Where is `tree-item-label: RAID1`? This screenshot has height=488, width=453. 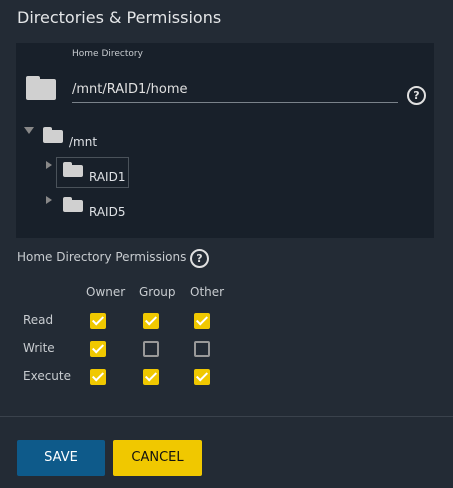 tree-item-label: RAID1 is located at coordinates (107, 177).